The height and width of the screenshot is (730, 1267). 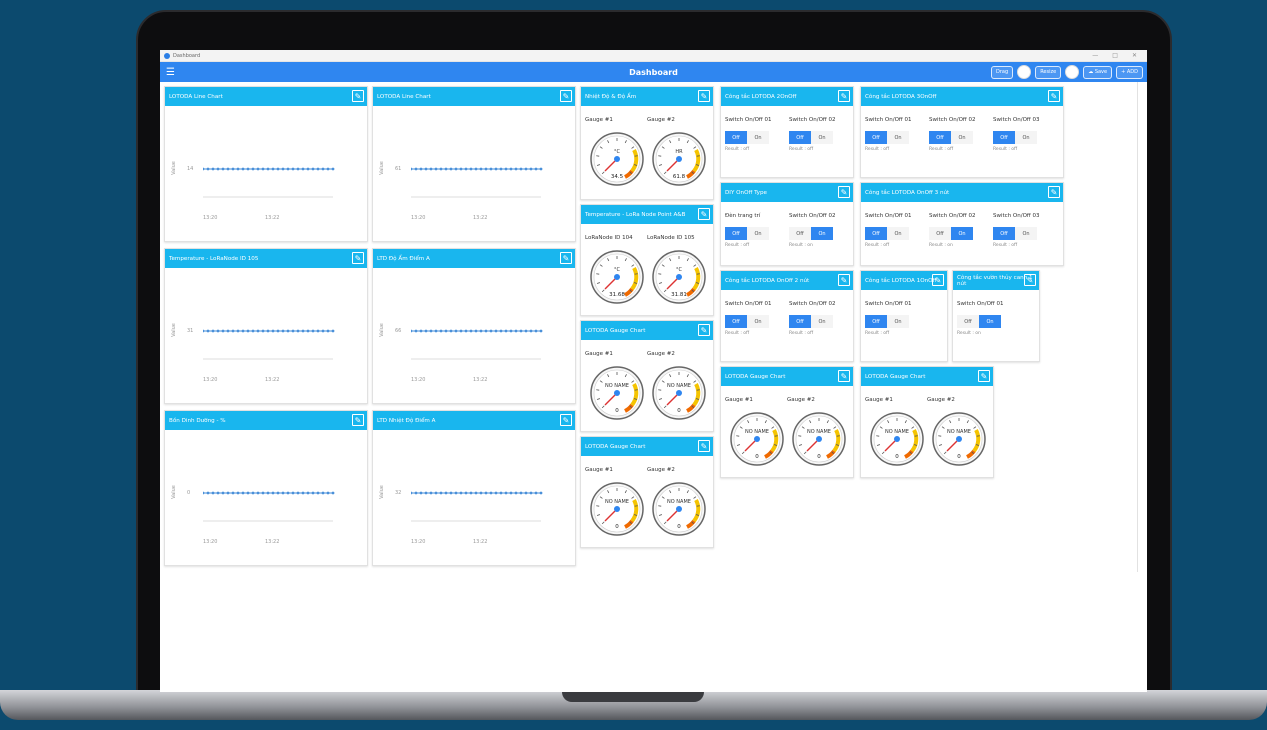 What do you see at coordinates (175, 72) in the screenshot?
I see `hamburger-icon: ☰` at bounding box center [175, 72].